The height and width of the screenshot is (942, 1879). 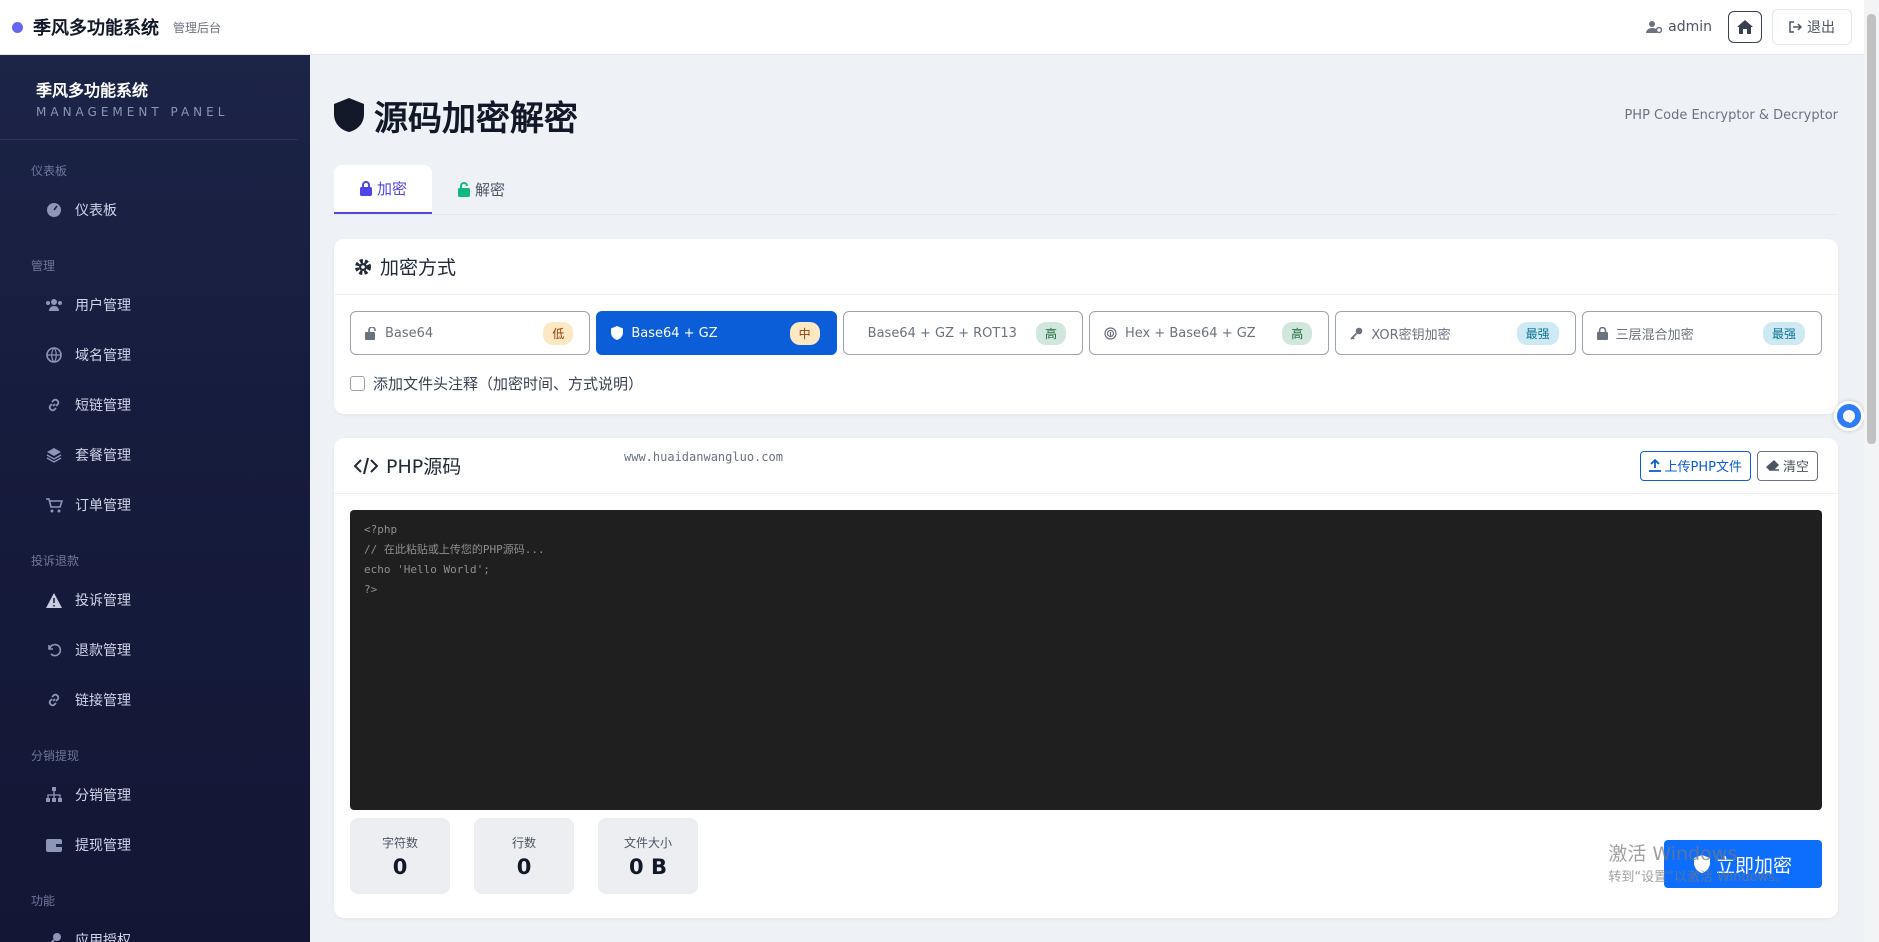 I want to click on sidebar-item-plans: 套餐管理, so click(x=155, y=455).